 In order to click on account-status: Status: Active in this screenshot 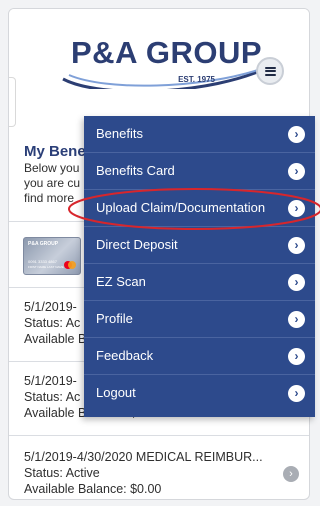, I will do `click(62, 473)`.